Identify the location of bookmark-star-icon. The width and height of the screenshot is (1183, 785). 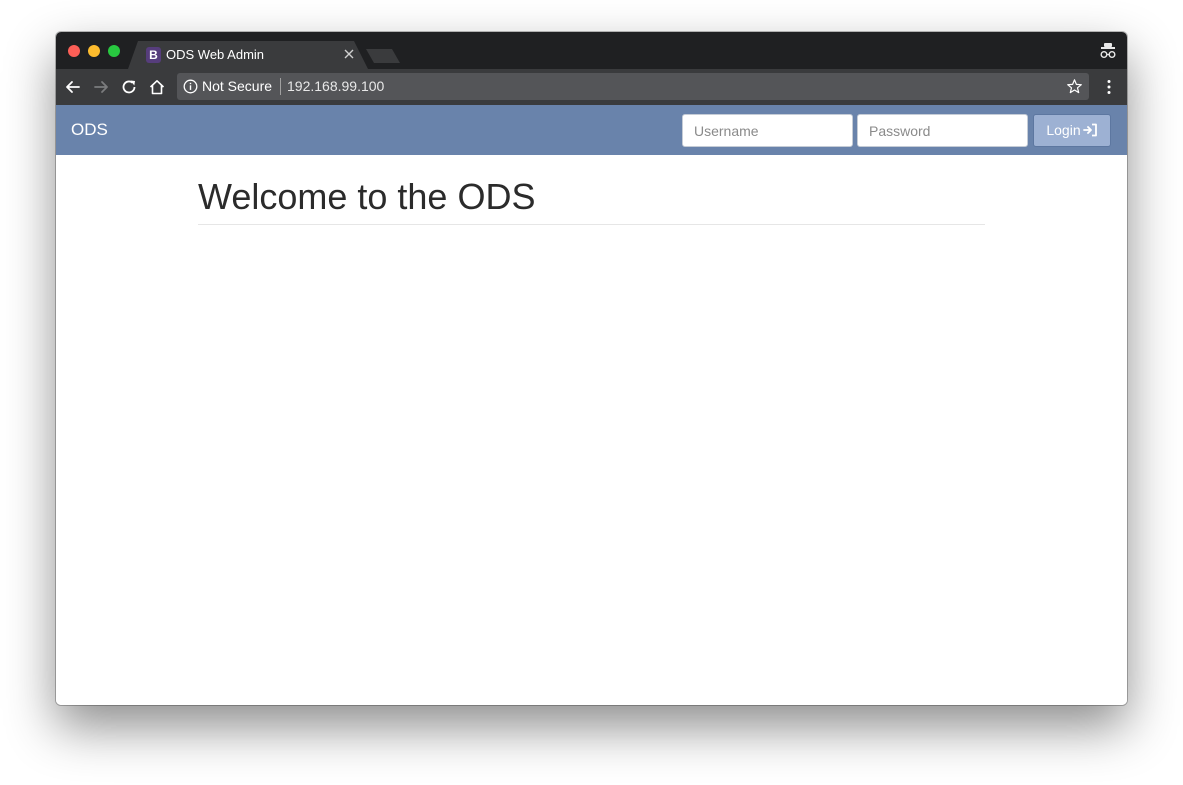
(1074, 86).